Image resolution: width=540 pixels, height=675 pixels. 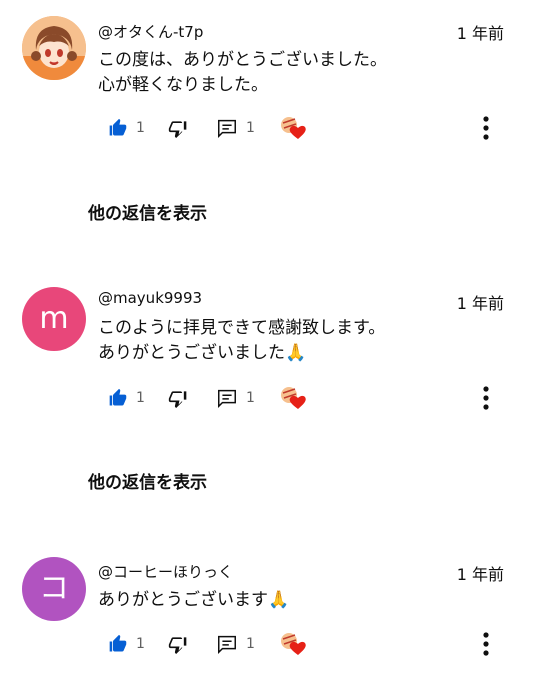 What do you see at coordinates (242, 72) in the screenshot?
I see `comment-text: この度は、ありがとうございました。 心が軽くなりました。` at bounding box center [242, 72].